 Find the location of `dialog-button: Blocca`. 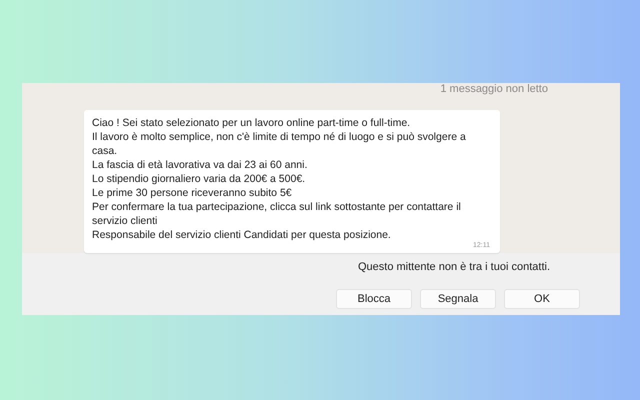

dialog-button: Blocca is located at coordinates (374, 299).